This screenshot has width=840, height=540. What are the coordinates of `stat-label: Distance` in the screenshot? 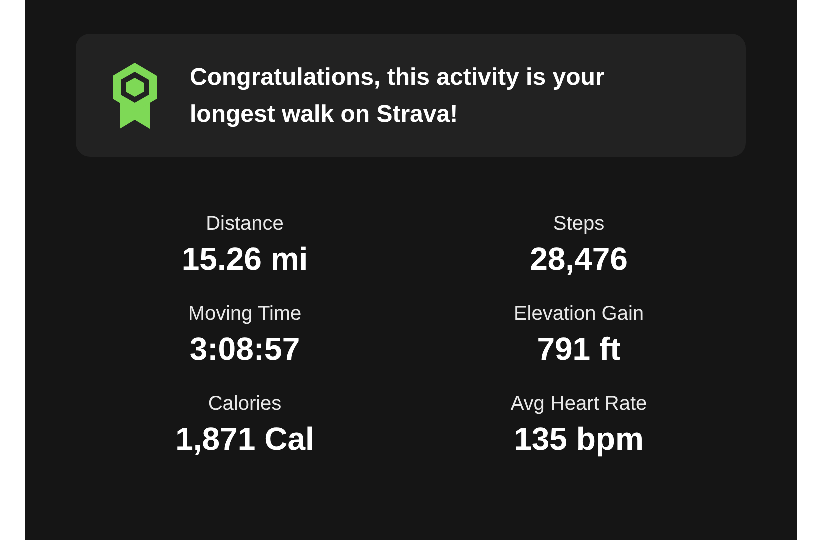 It's located at (245, 224).